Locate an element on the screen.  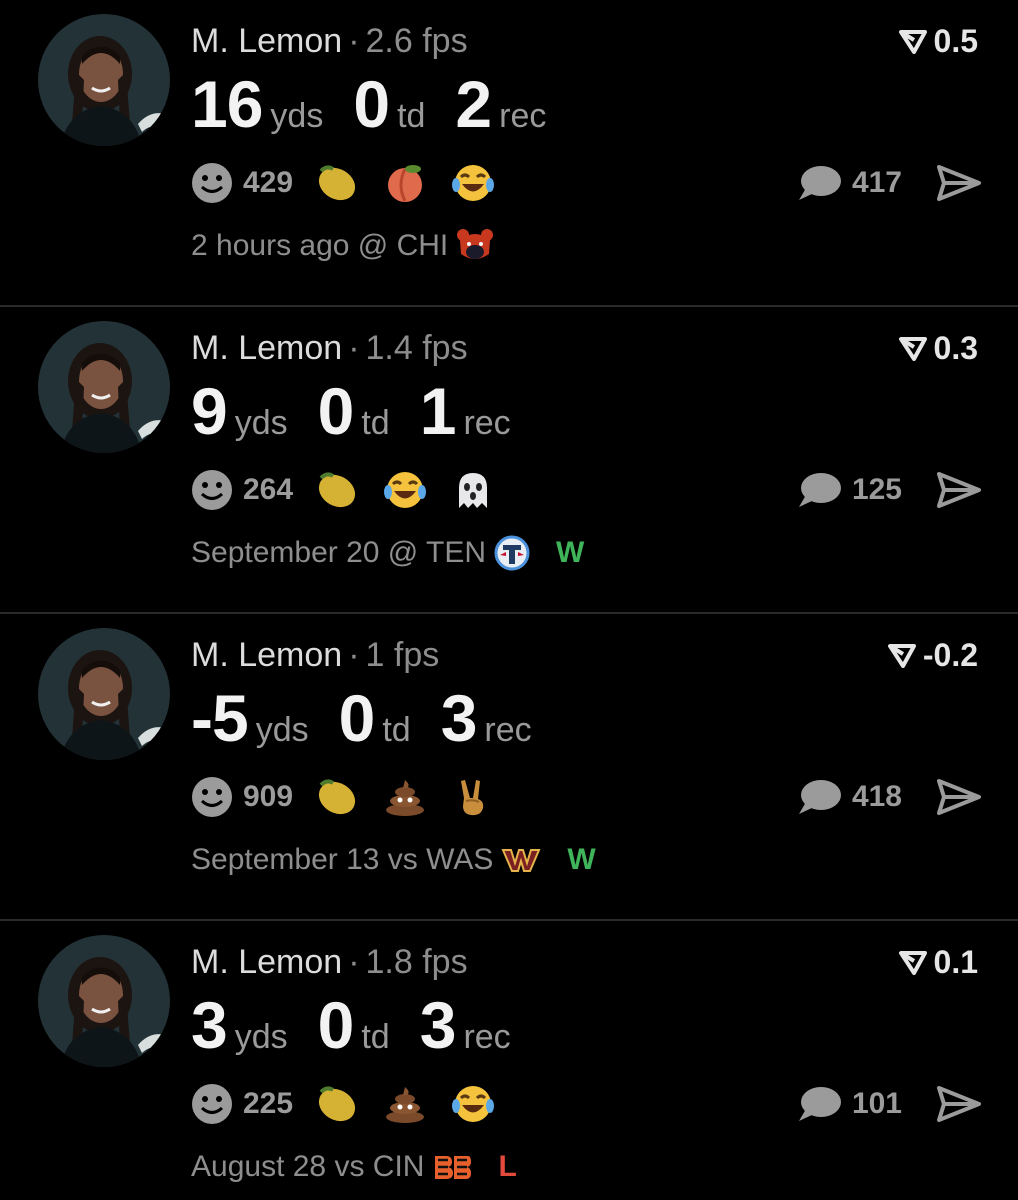
post-header: M. Lemon · 2.6 fps is located at coordinates (329, 41).